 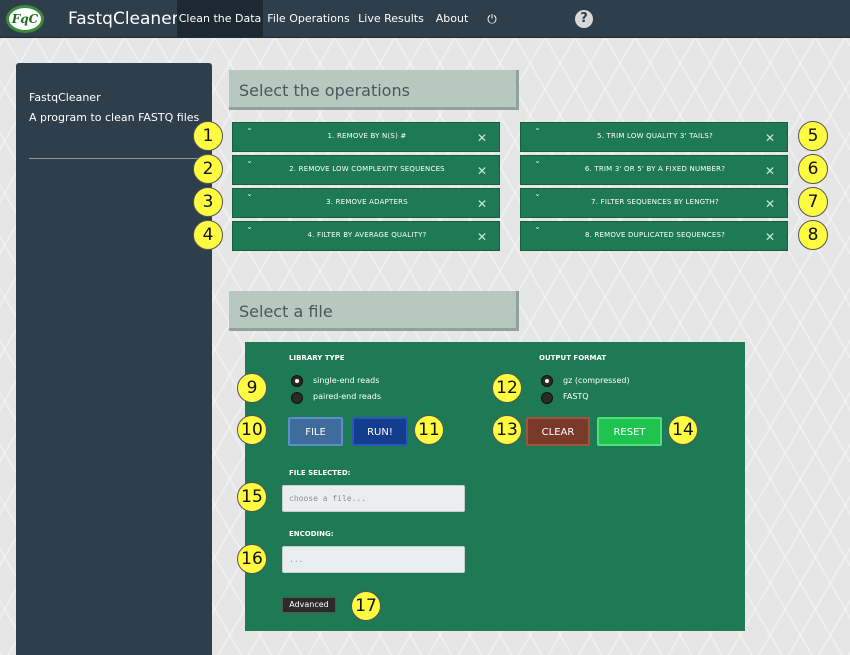 I want to click on op-label: 7. FILTER SEQUENCES BY LENGTH?, so click(x=655, y=202).